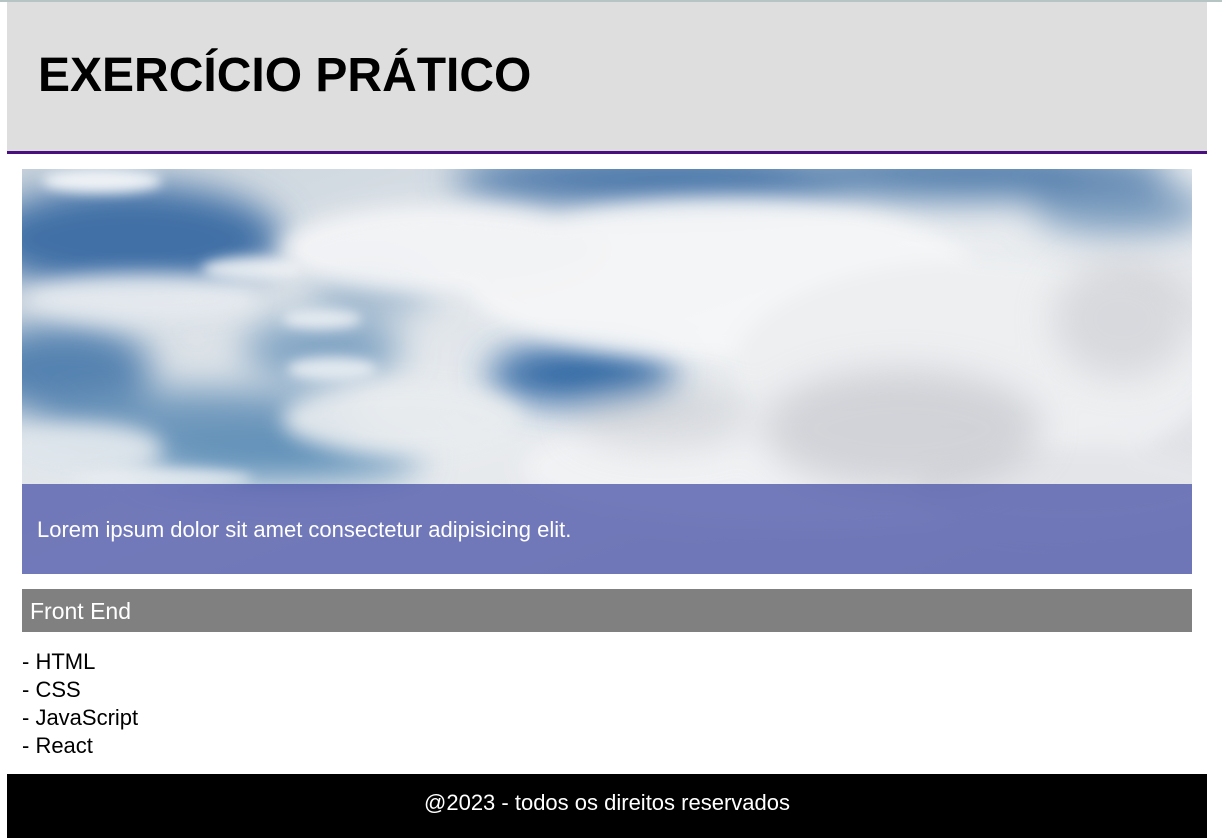 The width and height of the screenshot is (1222, 838). I want to click on section-title: Front End, so click(80, 611).